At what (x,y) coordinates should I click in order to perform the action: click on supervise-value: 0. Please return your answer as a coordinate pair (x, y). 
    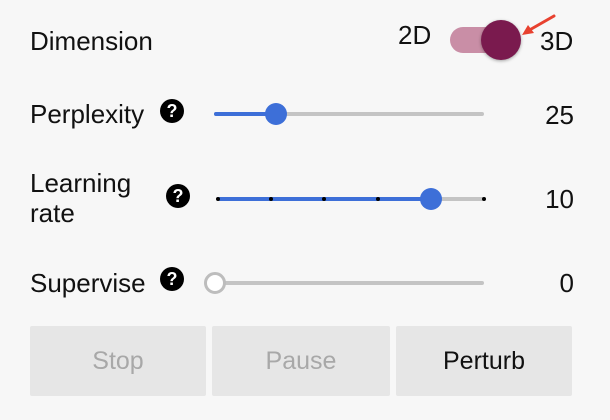
    Looking at the image, I should click on (566, 283).